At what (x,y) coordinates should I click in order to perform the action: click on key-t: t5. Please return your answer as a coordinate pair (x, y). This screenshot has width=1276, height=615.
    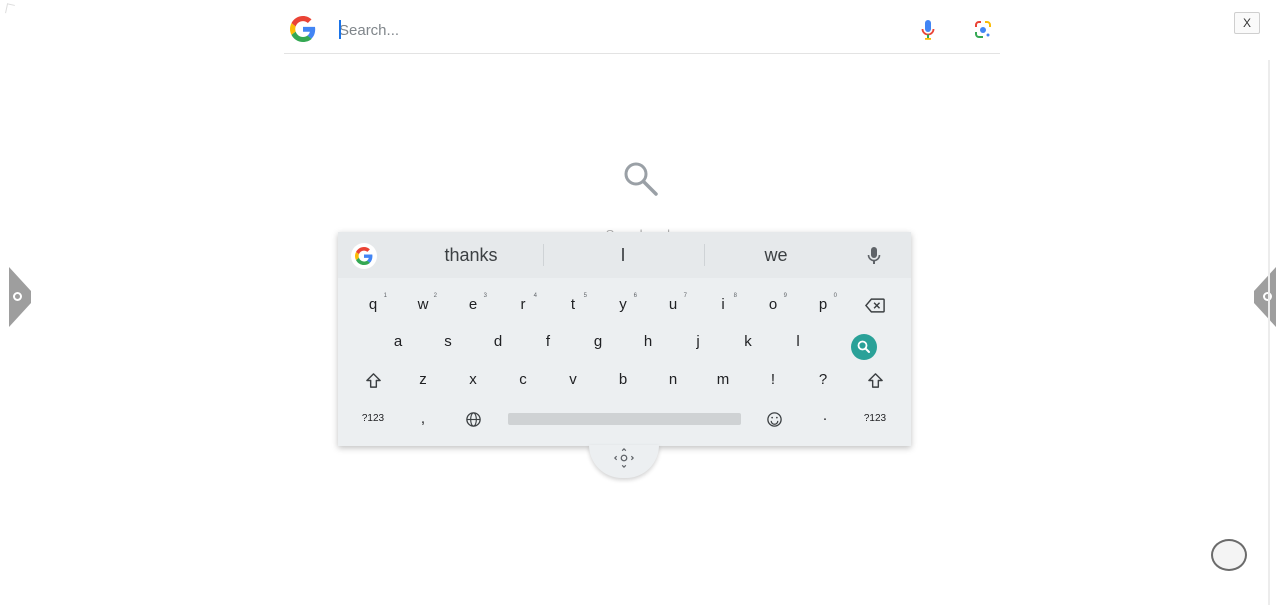
    Looking at the image, I should click on (573, 305).